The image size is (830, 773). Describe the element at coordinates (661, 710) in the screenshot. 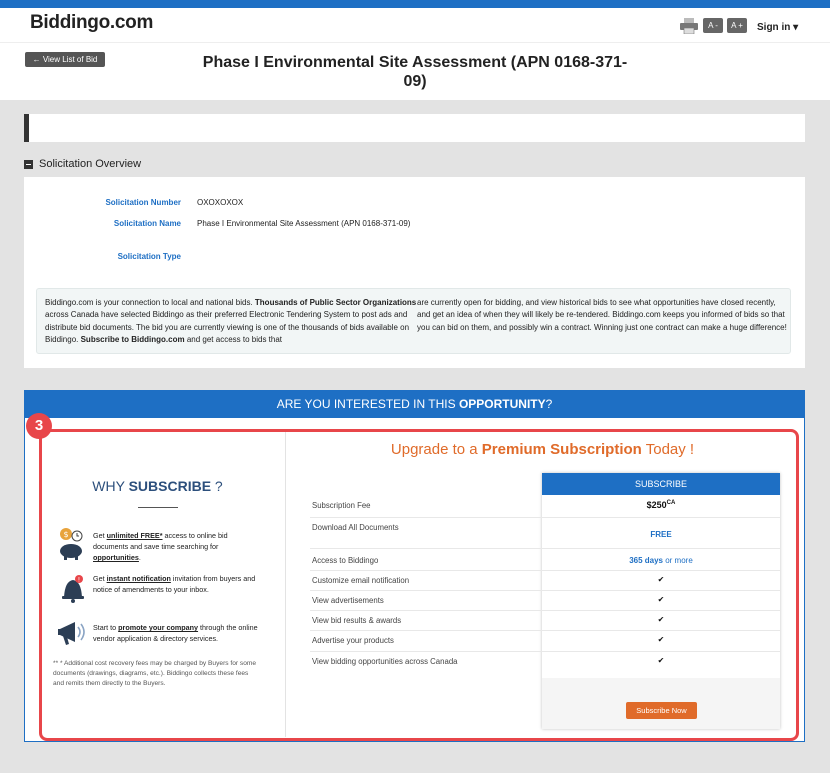

I see `subscribe-now-button: Subscribe Now` at that location.